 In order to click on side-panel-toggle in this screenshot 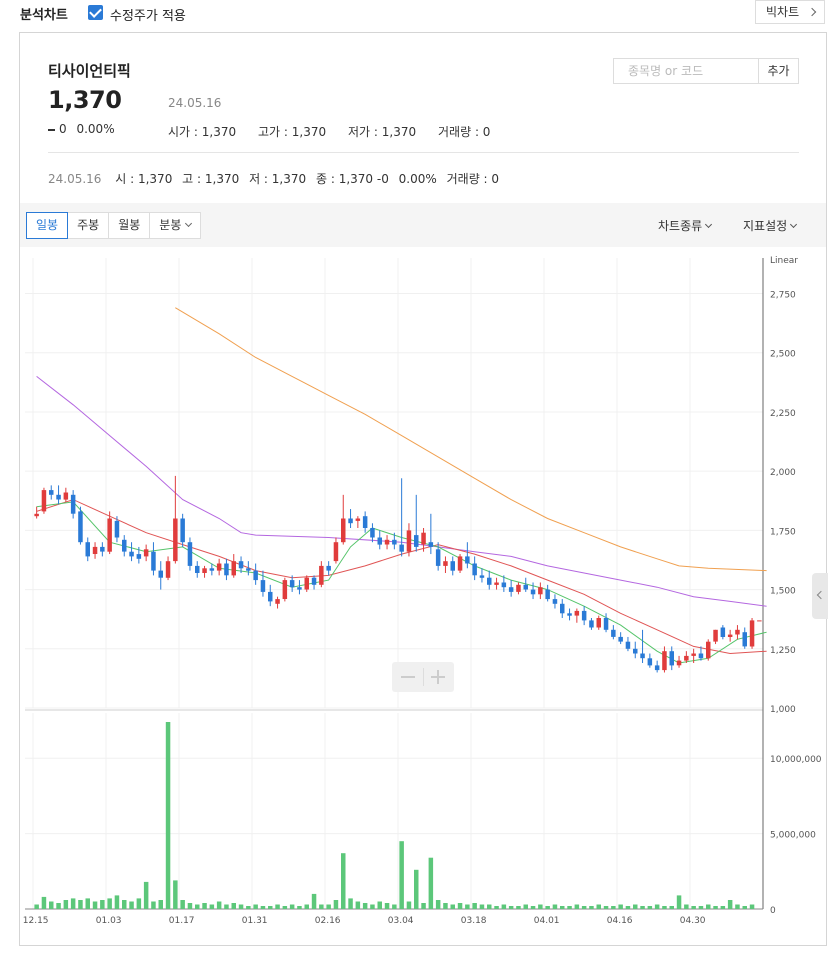, I will do `click(820, 596)`.